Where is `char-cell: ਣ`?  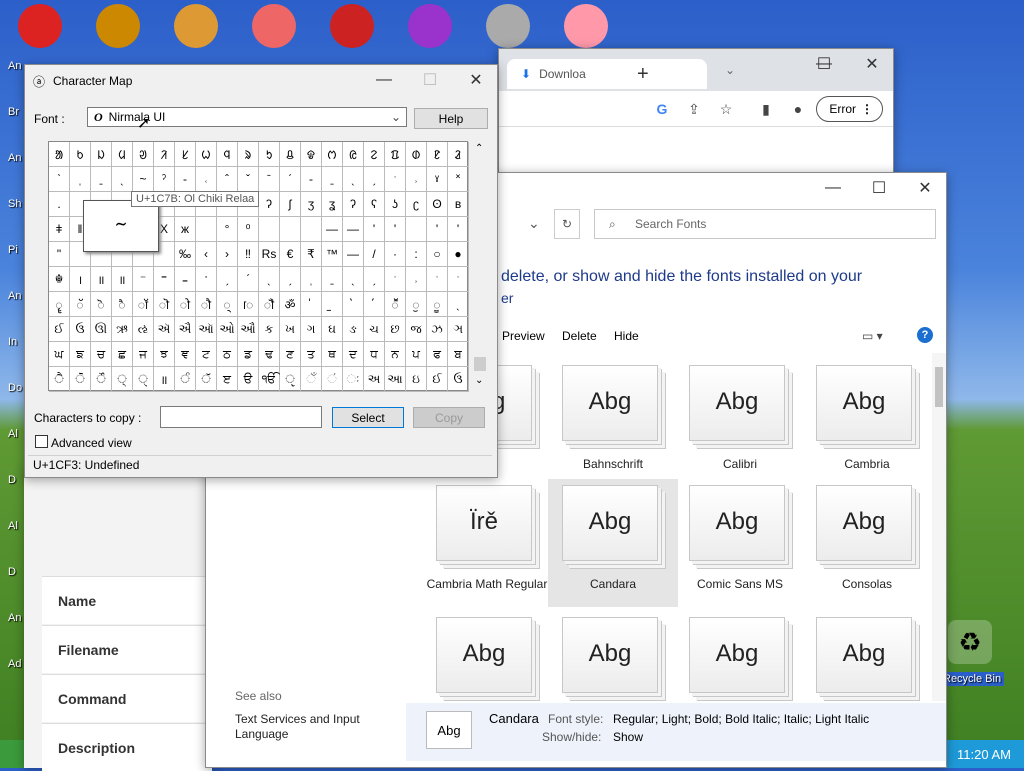
char-cell: ਣ is located at coordinates (290, 354).